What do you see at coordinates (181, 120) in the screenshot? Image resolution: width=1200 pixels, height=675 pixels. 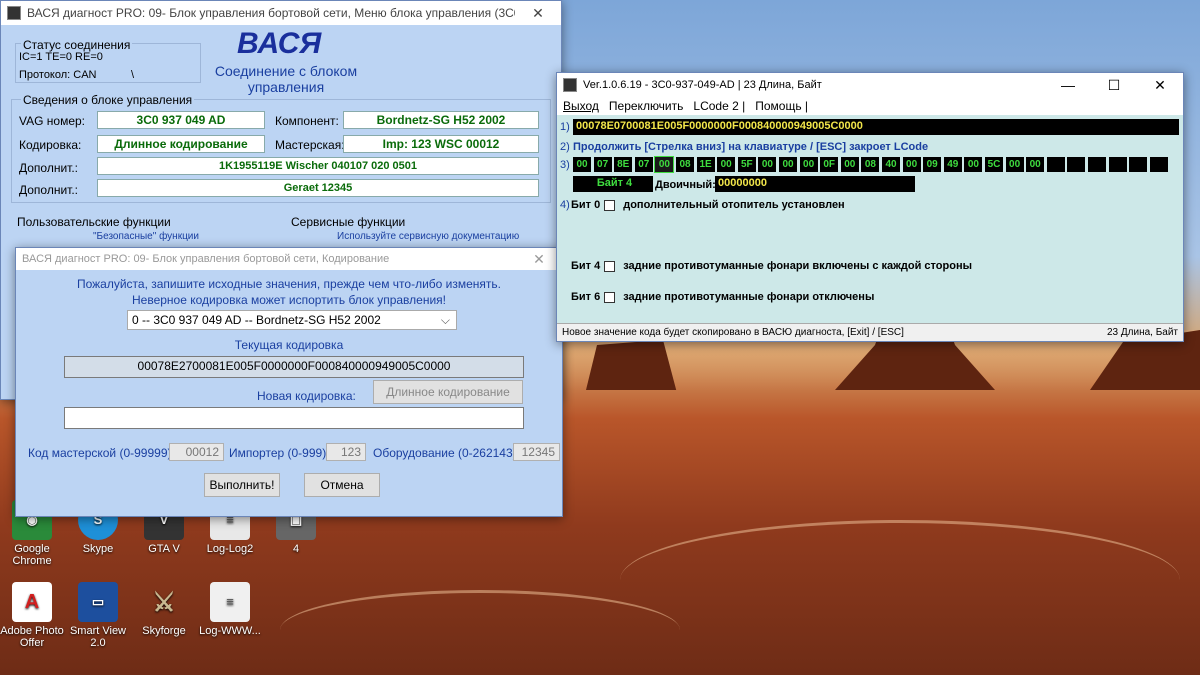 I see `vag-value: 3C0 937 049 AD` at bounding box center [181, 120].